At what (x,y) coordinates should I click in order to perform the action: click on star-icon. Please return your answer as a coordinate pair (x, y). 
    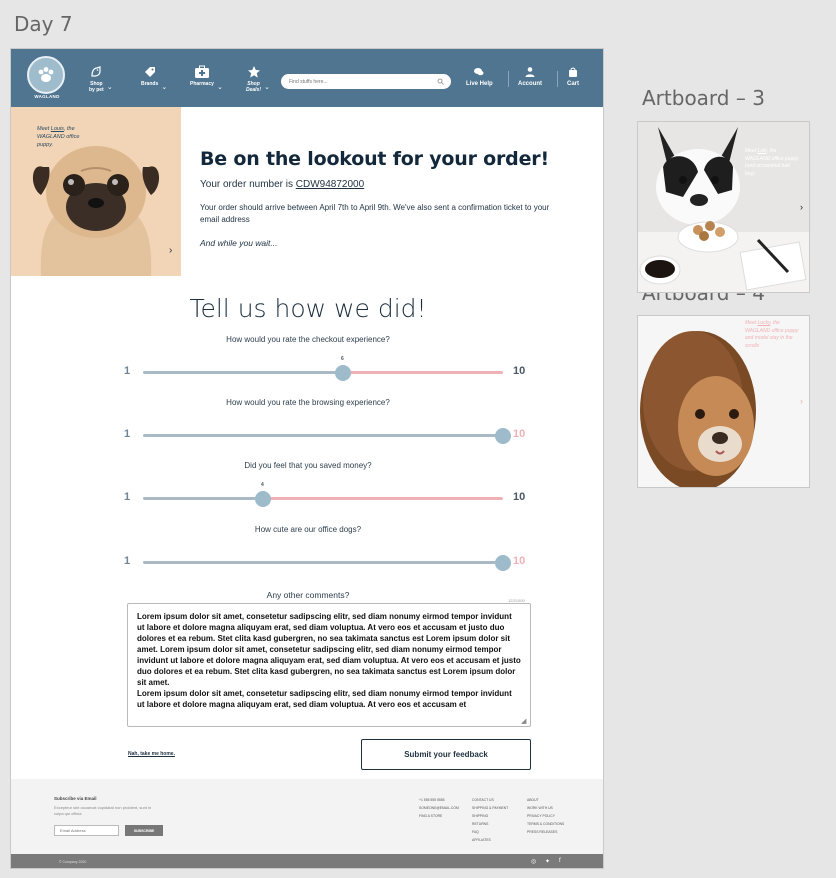
    Looking at the image, I should click on (253, 72).